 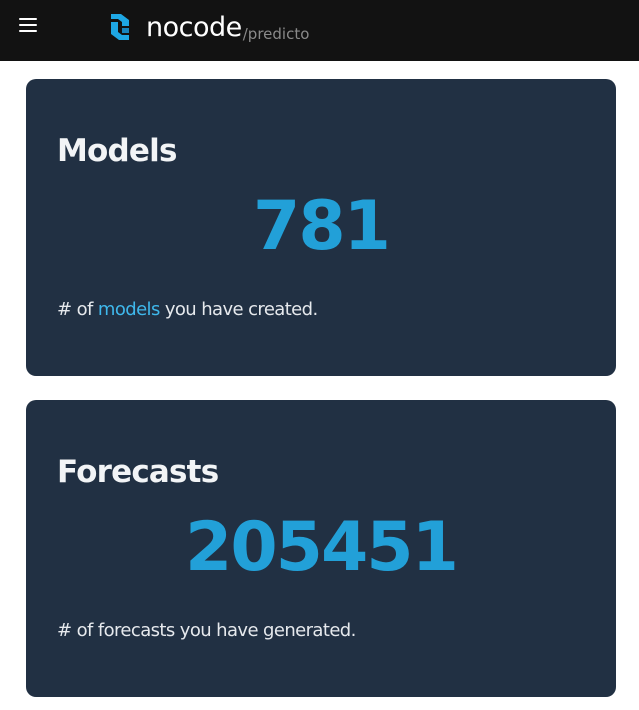 I want to click on forecasts-count: 205451, so click(x=322, y=547).